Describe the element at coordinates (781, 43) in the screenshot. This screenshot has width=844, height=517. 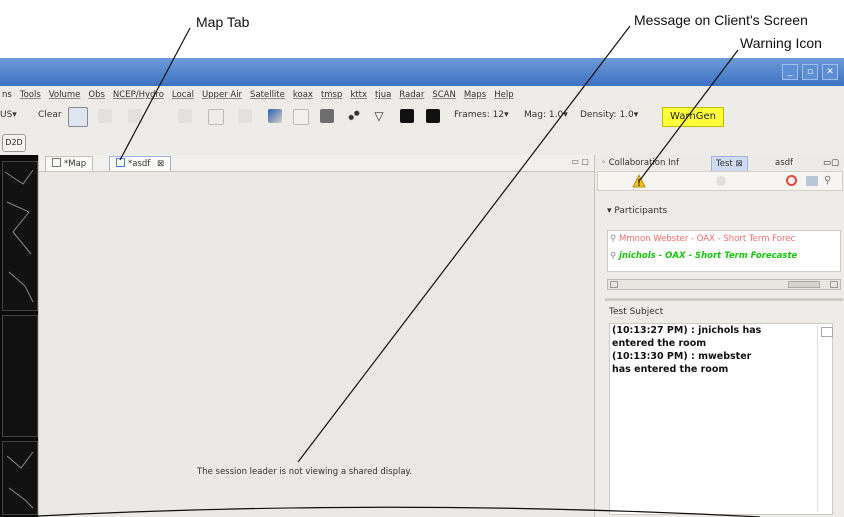
I see `callout-warning-icon: Warning Icon` at that location.